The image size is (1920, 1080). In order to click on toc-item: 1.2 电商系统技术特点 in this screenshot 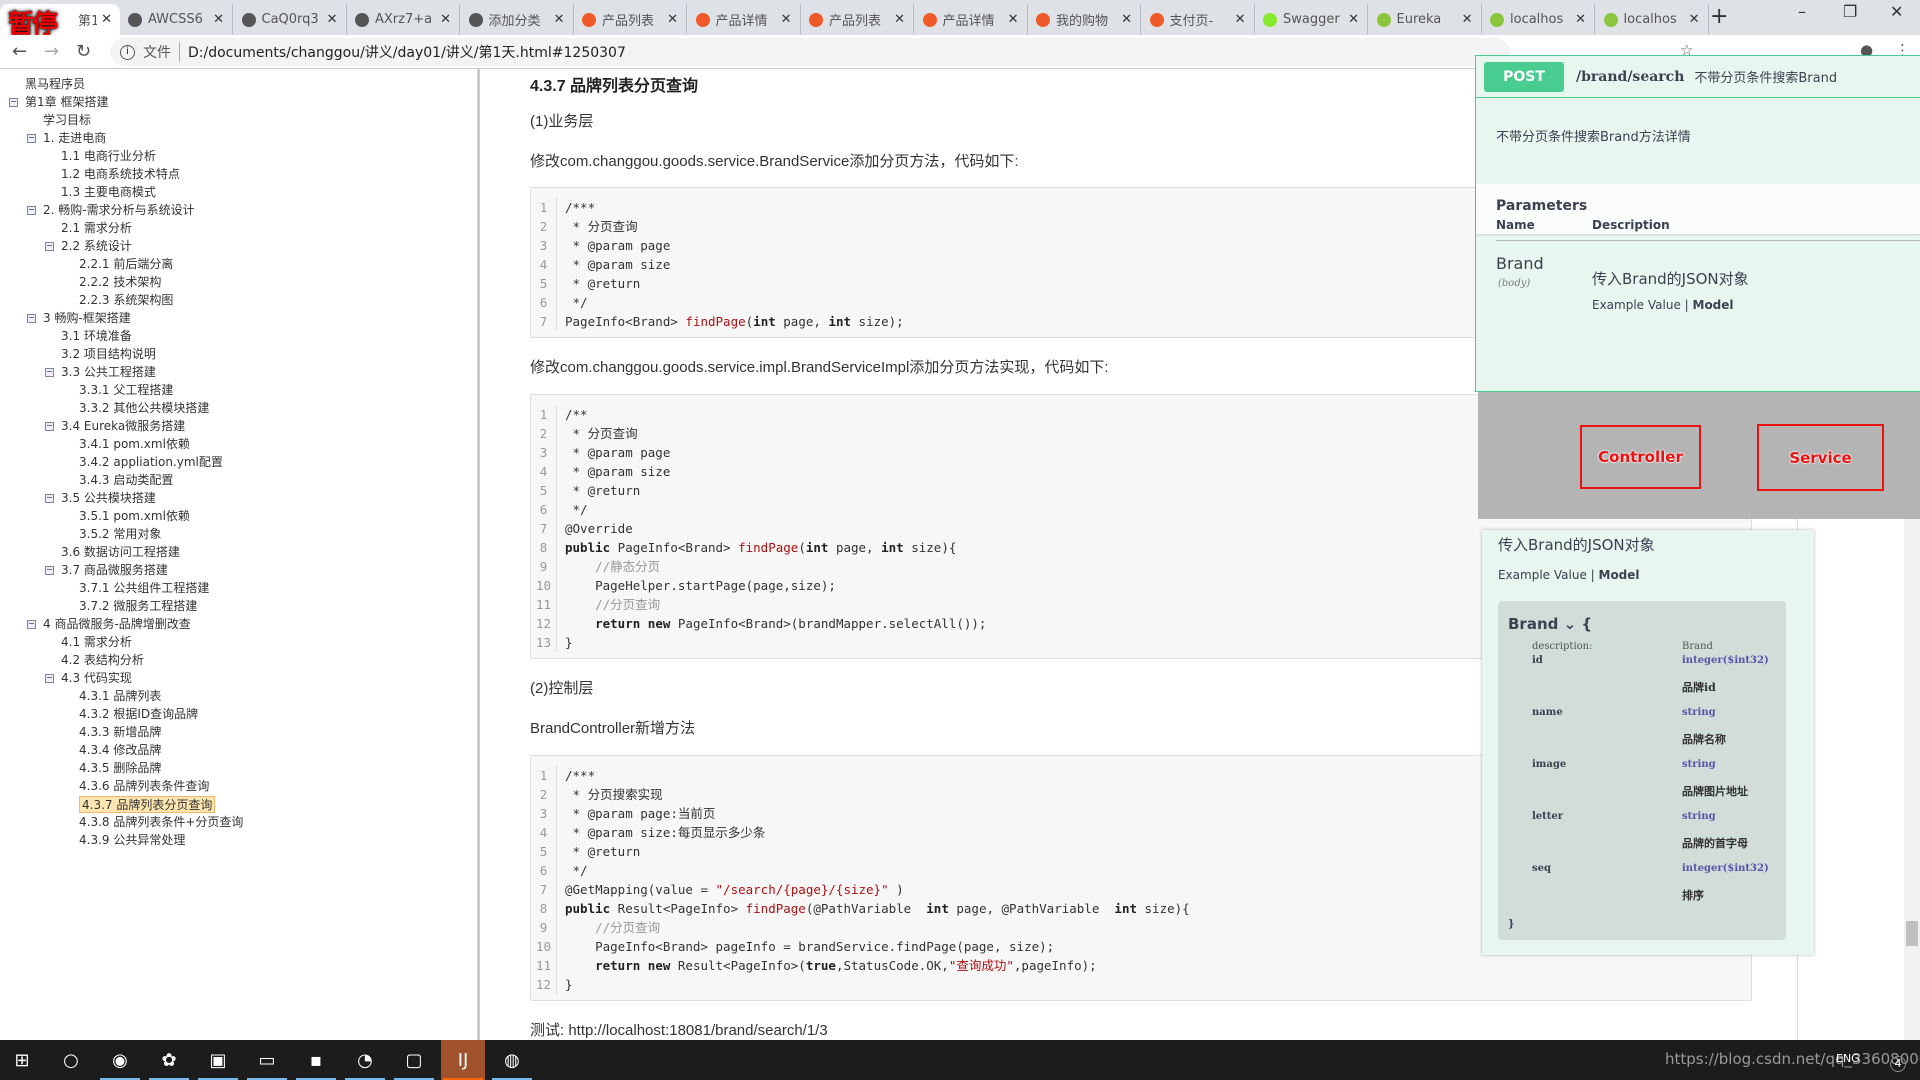, I will do `click(120, 174)`.